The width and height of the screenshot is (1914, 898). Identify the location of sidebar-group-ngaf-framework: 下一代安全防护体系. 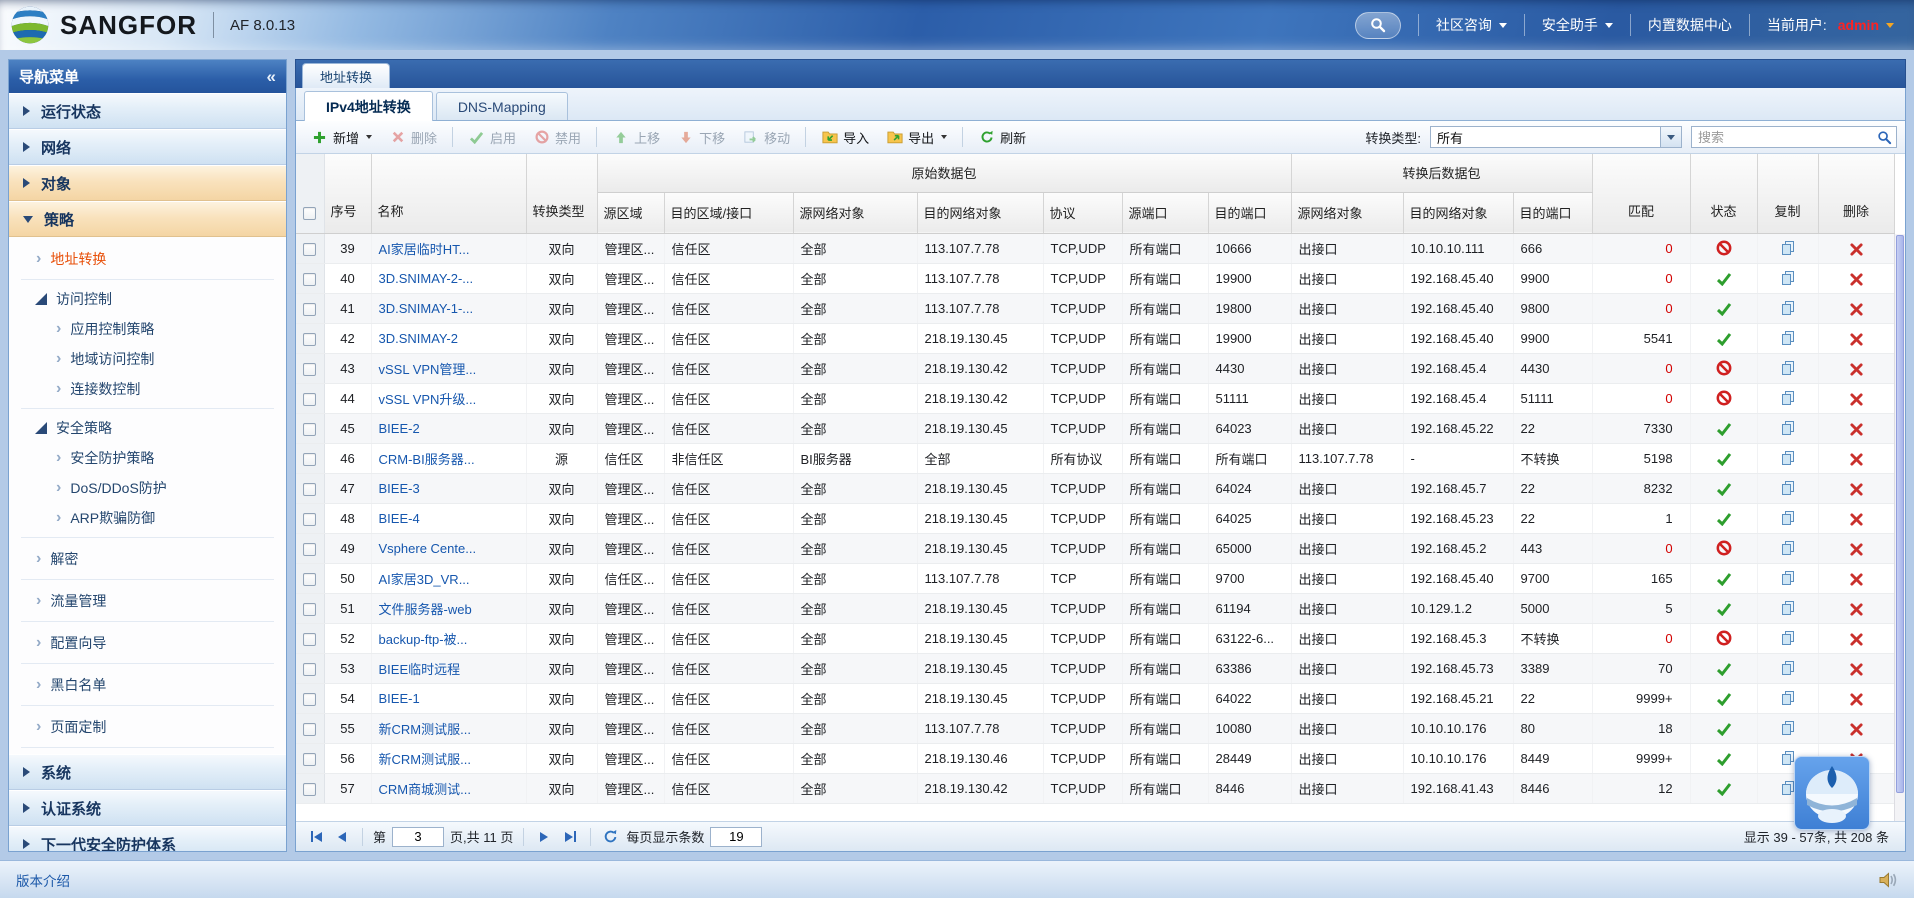
(147, 838).